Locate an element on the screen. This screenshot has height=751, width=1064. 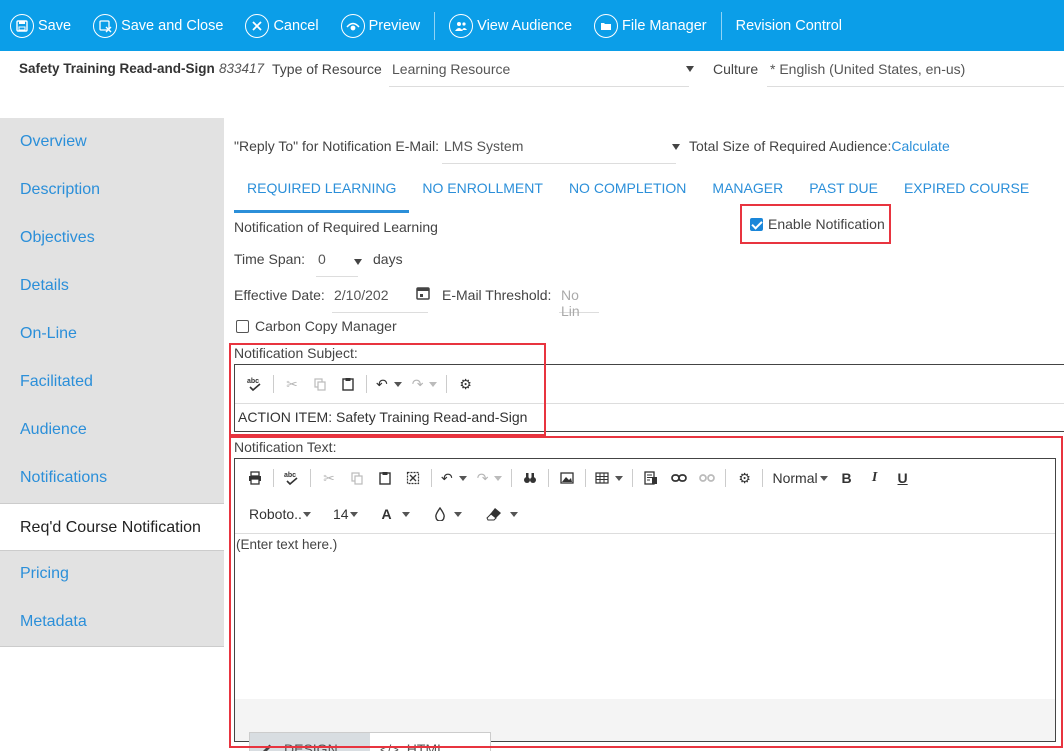
email-threshold-input: No Lin is located at coordinates (579, 300).